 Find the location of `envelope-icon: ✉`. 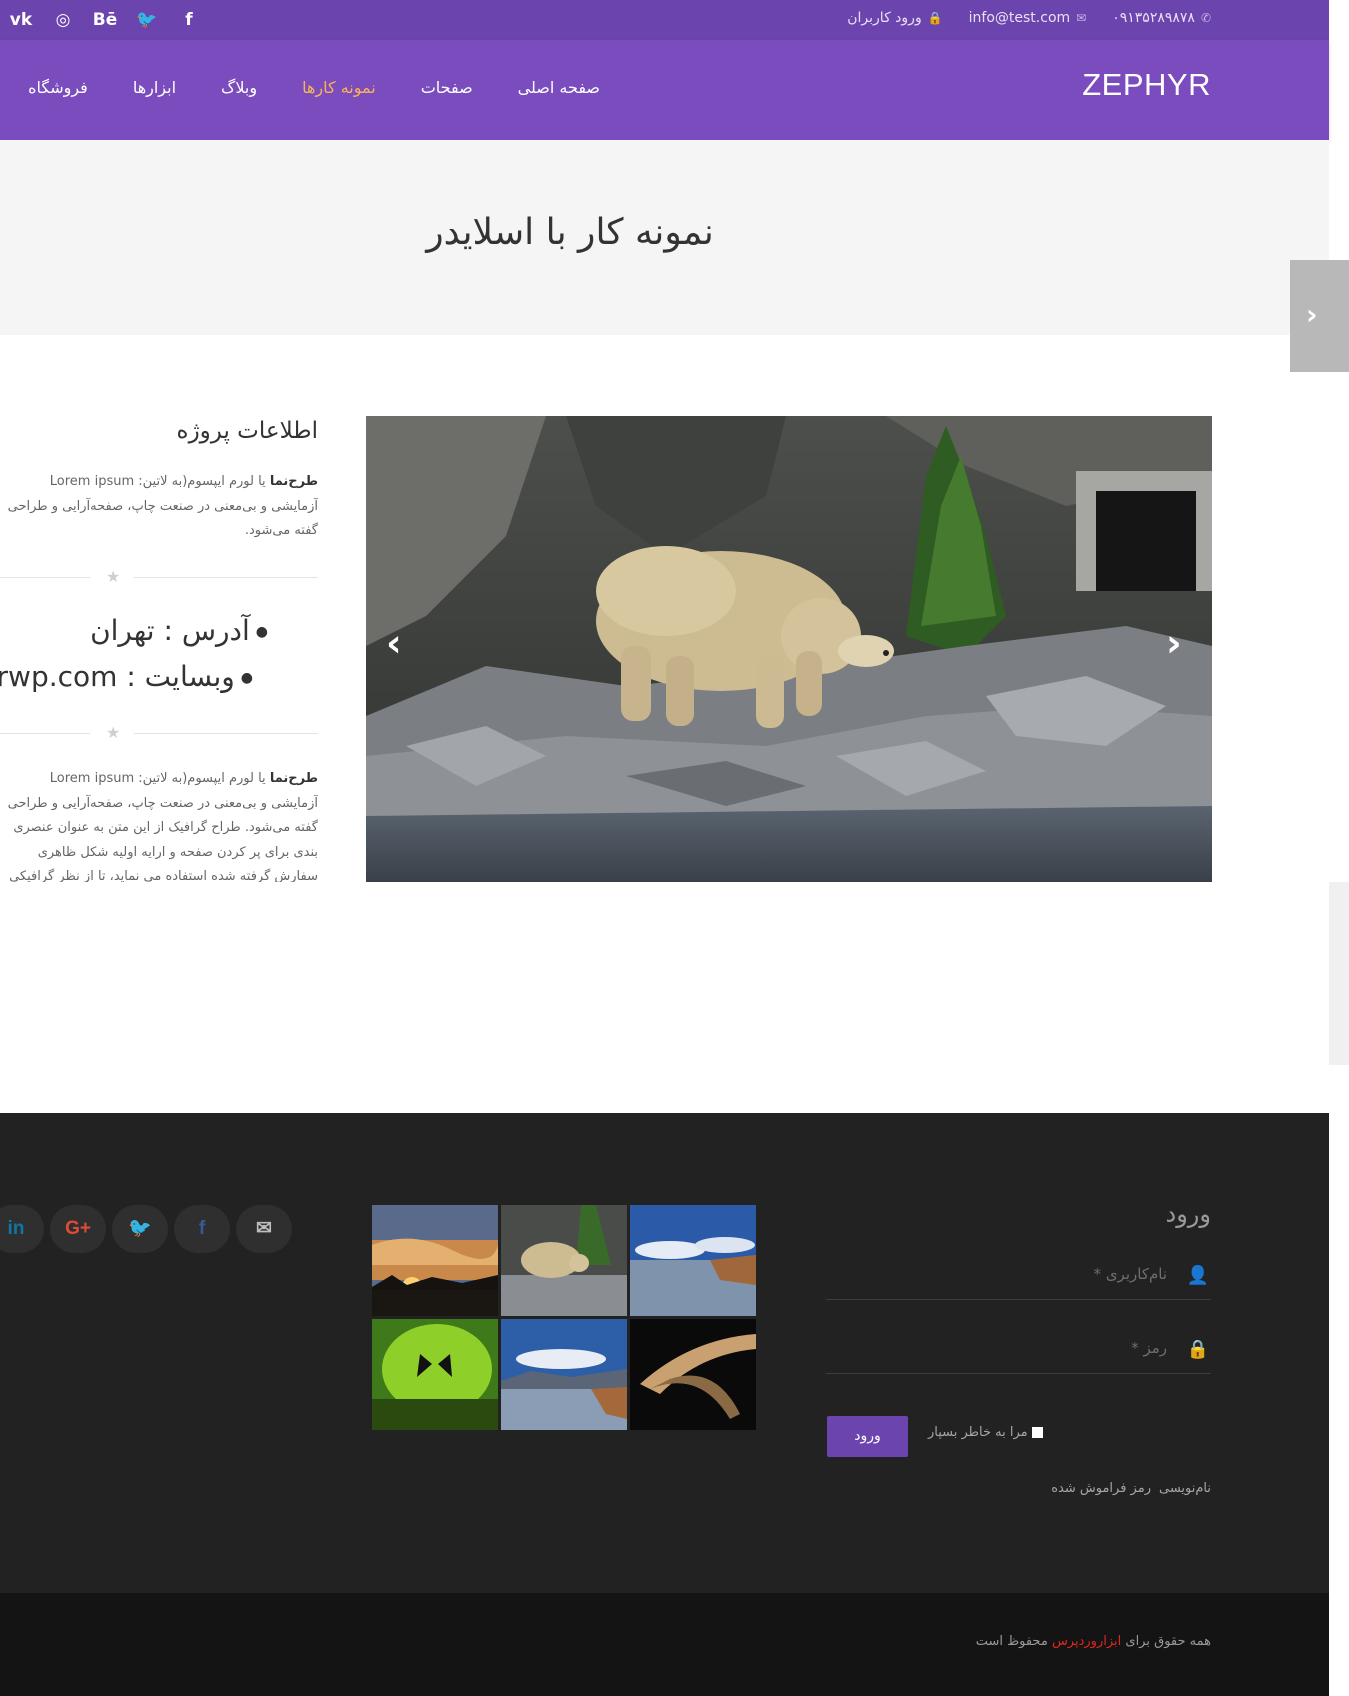

envelope-icon: ✉ is located at coordinates (1081, 18).